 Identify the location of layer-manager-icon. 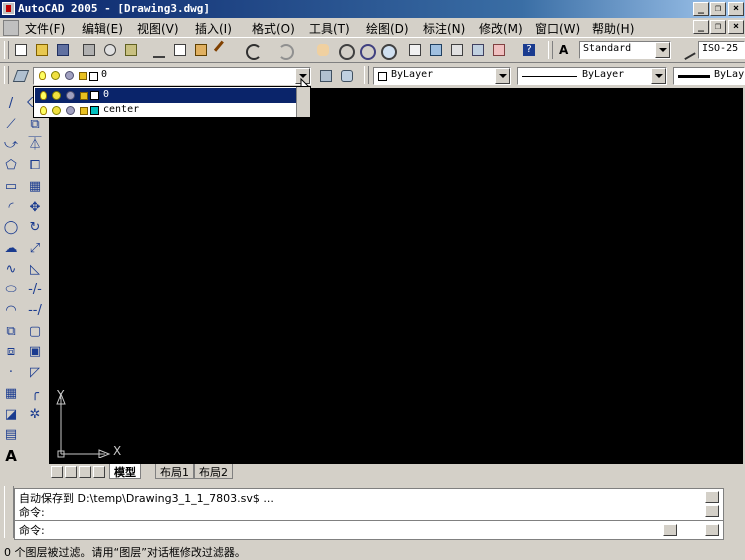
(21, 76).